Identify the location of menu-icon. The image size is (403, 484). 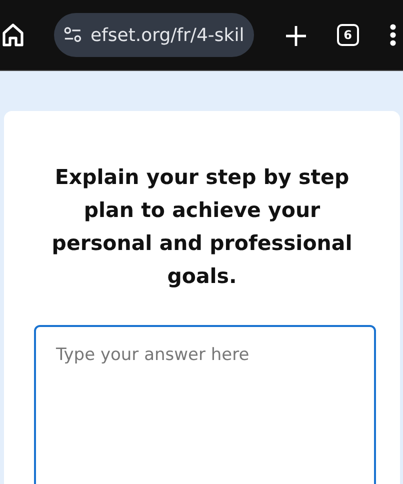
(393, 35).